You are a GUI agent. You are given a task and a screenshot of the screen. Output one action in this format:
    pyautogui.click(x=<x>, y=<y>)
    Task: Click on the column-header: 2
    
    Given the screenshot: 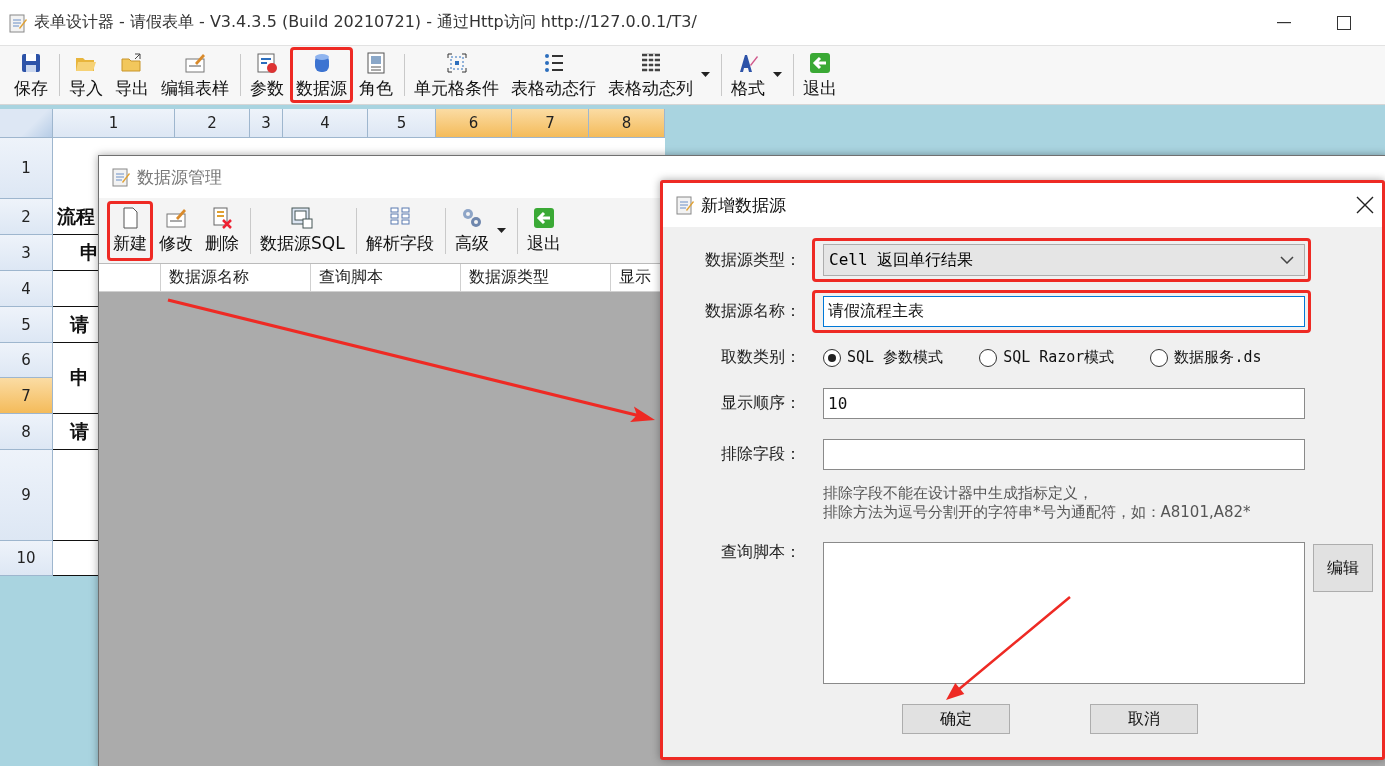 What is the action you would take?
    pyautogui.click(x=212, y=123)
    